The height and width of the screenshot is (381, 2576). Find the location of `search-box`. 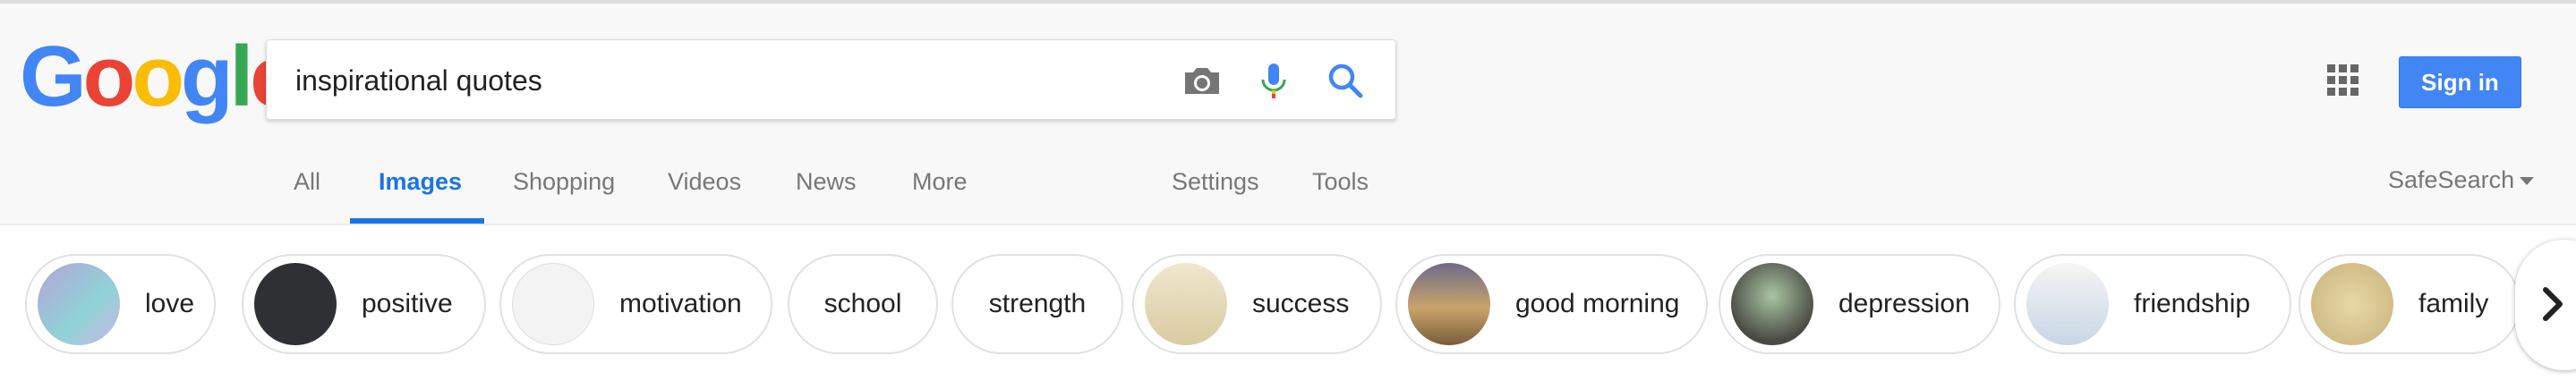

search-box is located at coordinates (831, 79).